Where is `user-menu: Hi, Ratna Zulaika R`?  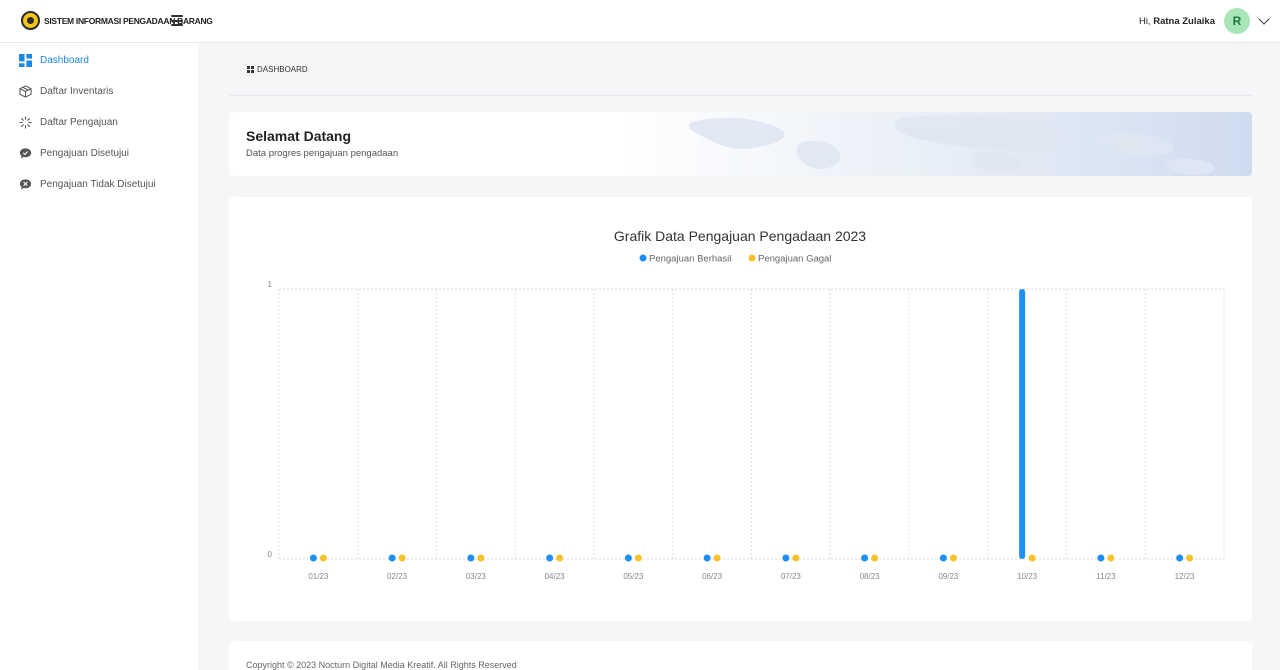
user-menu: Hi, Ratna Zulaika R is located at coordinates (1205, 21).